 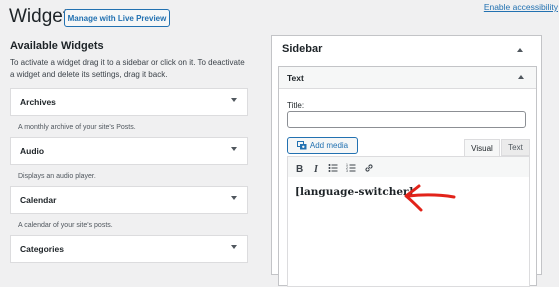 I want to click on svg-text: 3, so click(x=347, y=171).